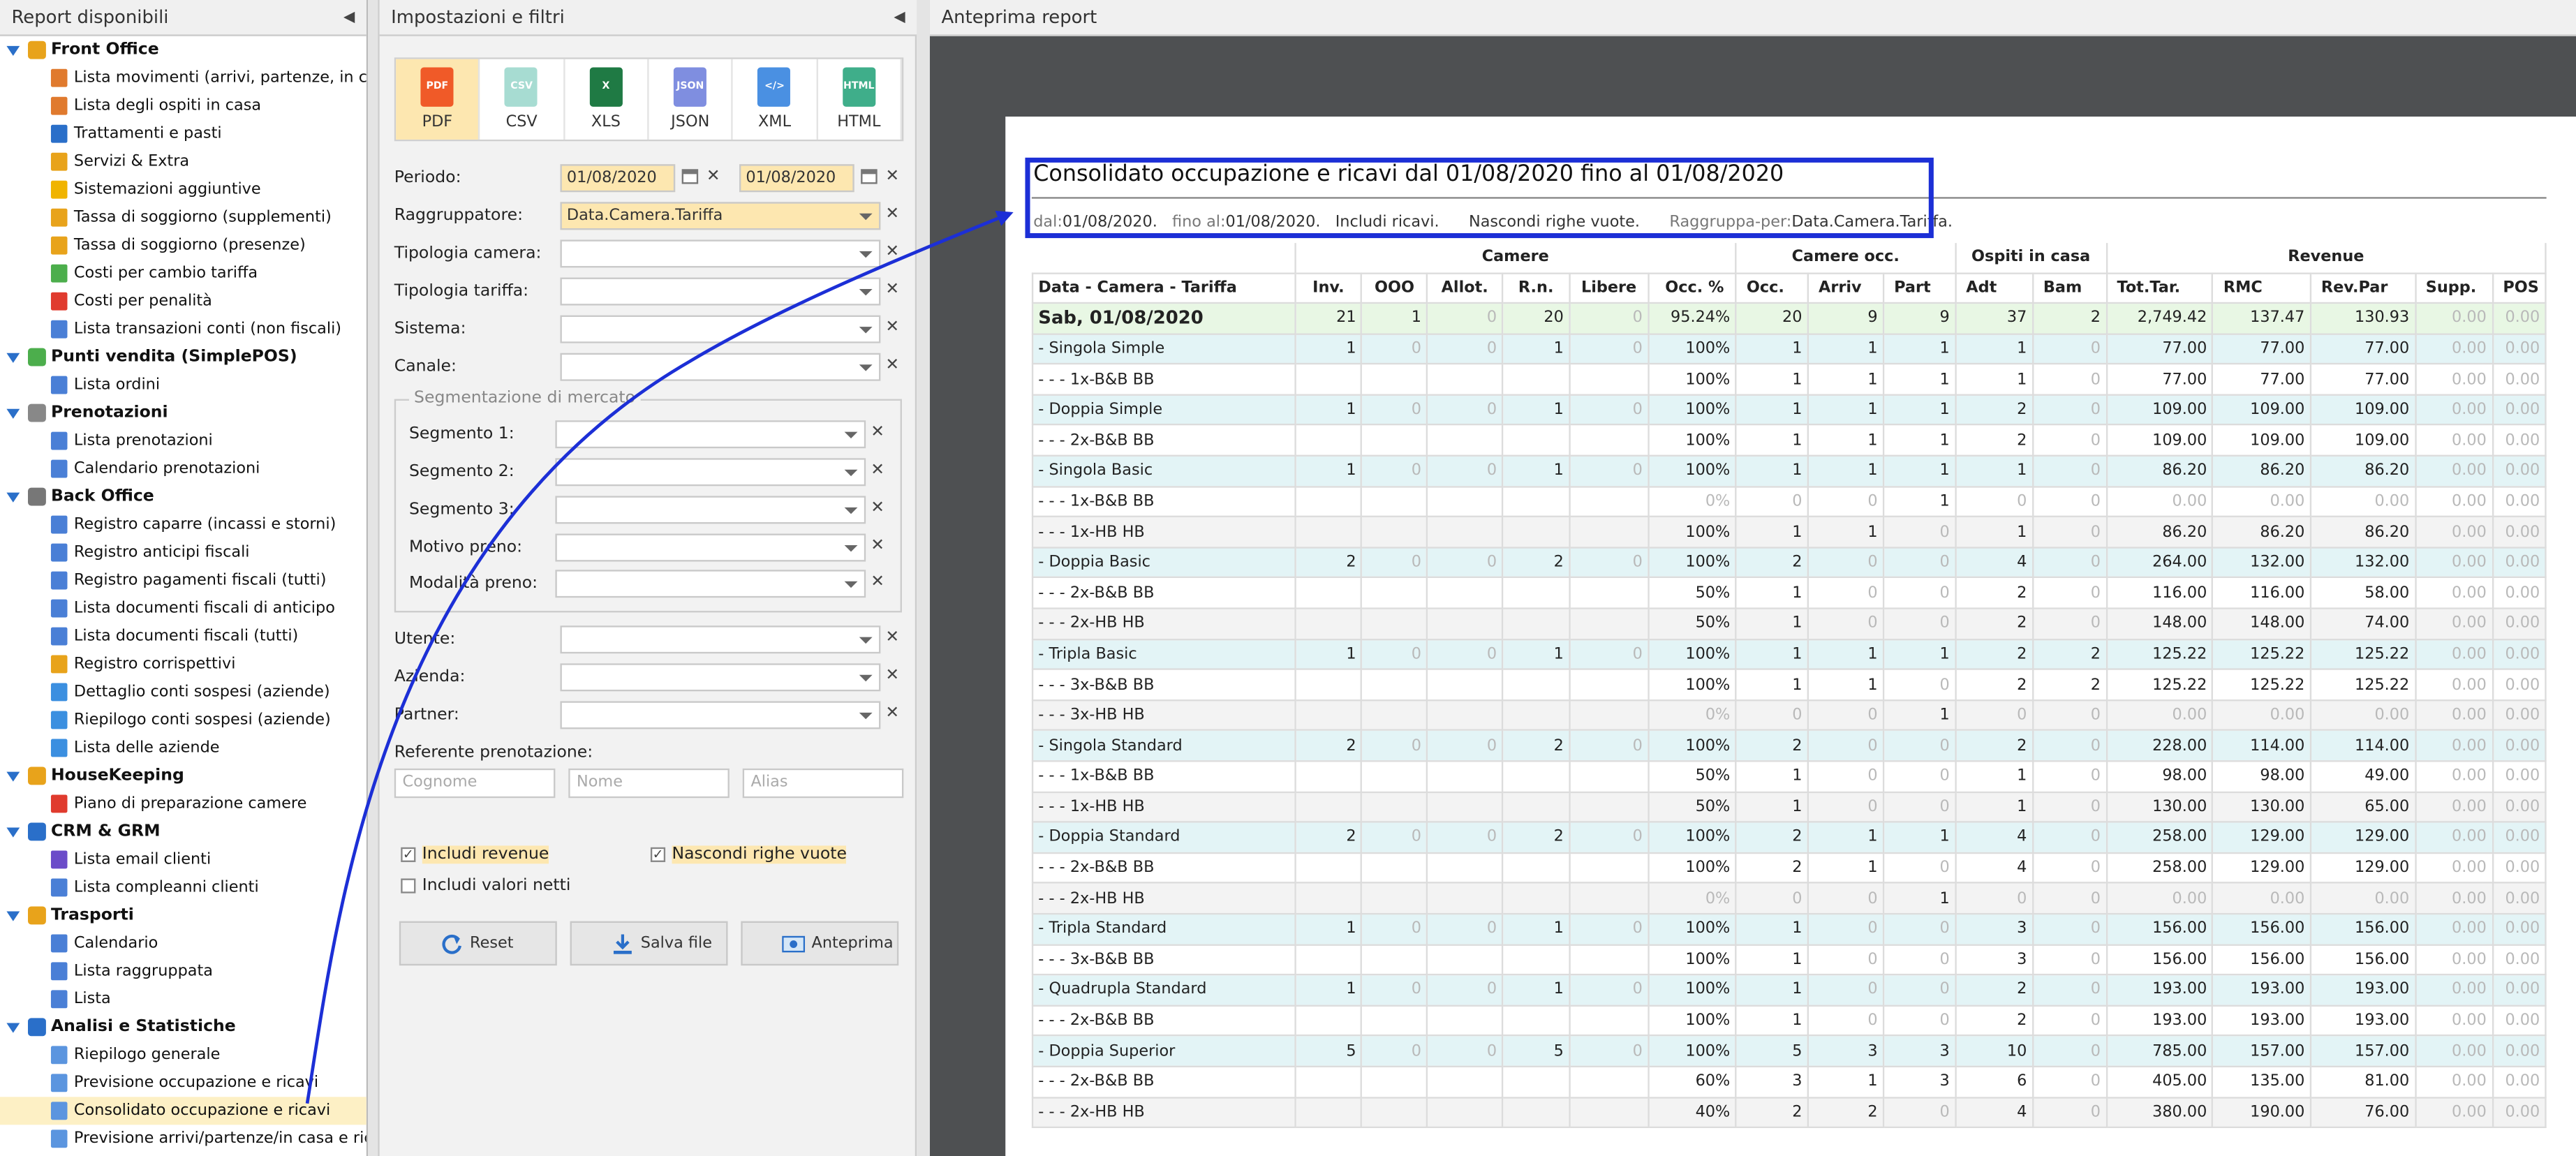  Describe the element at coordinates (877, 471) in the screenshot. I see `clear-segmento-2-icon: ✕` at that location.